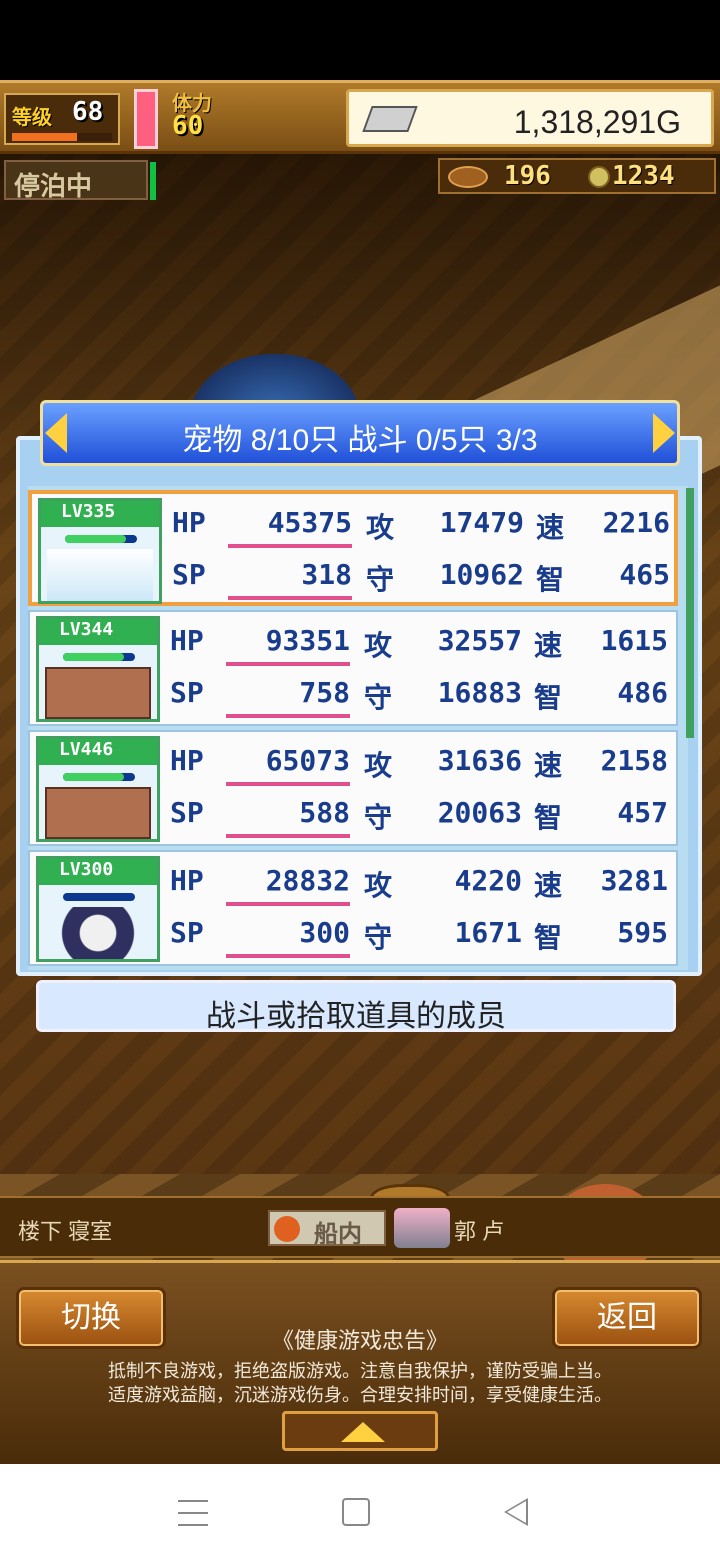 Image resolution: width=720 pixels, height=1563 pixels. Describe the element at coordinates (690, 613) in the screenshot. I see `pet-list-scrollbar` at that location.